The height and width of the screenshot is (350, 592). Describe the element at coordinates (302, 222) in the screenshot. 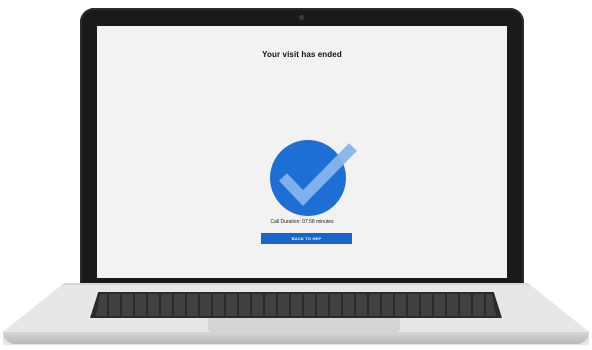

I see `call-duration-text: Call Duration: 07:58 minutes` at that location.